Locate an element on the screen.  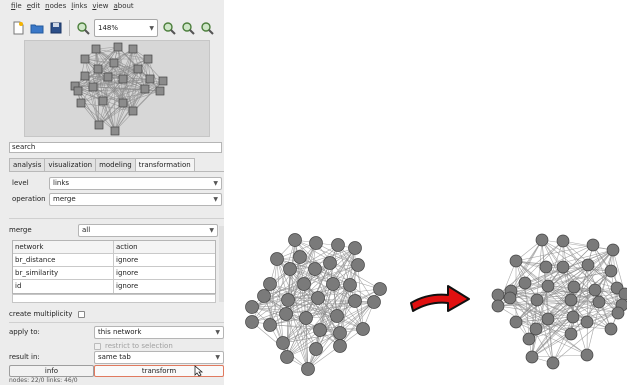
merge-select: all ▼ is located at coordinates (148, 230).